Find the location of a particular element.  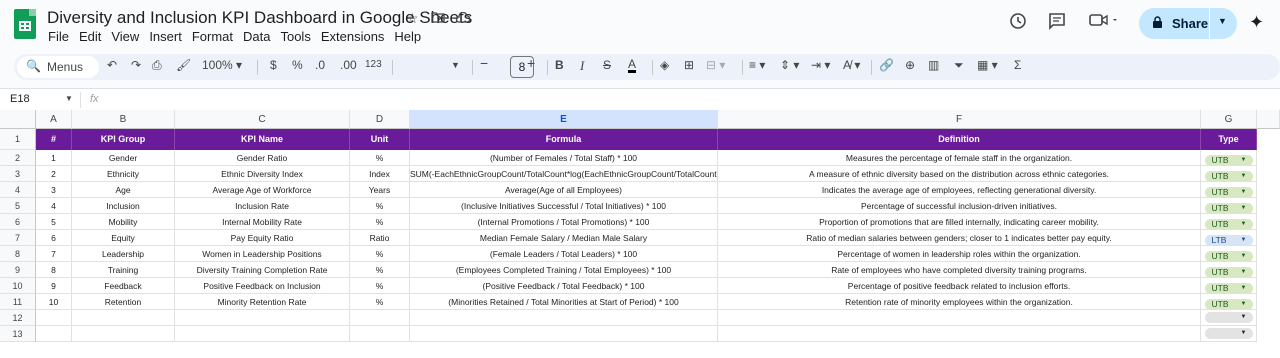

bold-button: B is located at coordinates (559, 65).